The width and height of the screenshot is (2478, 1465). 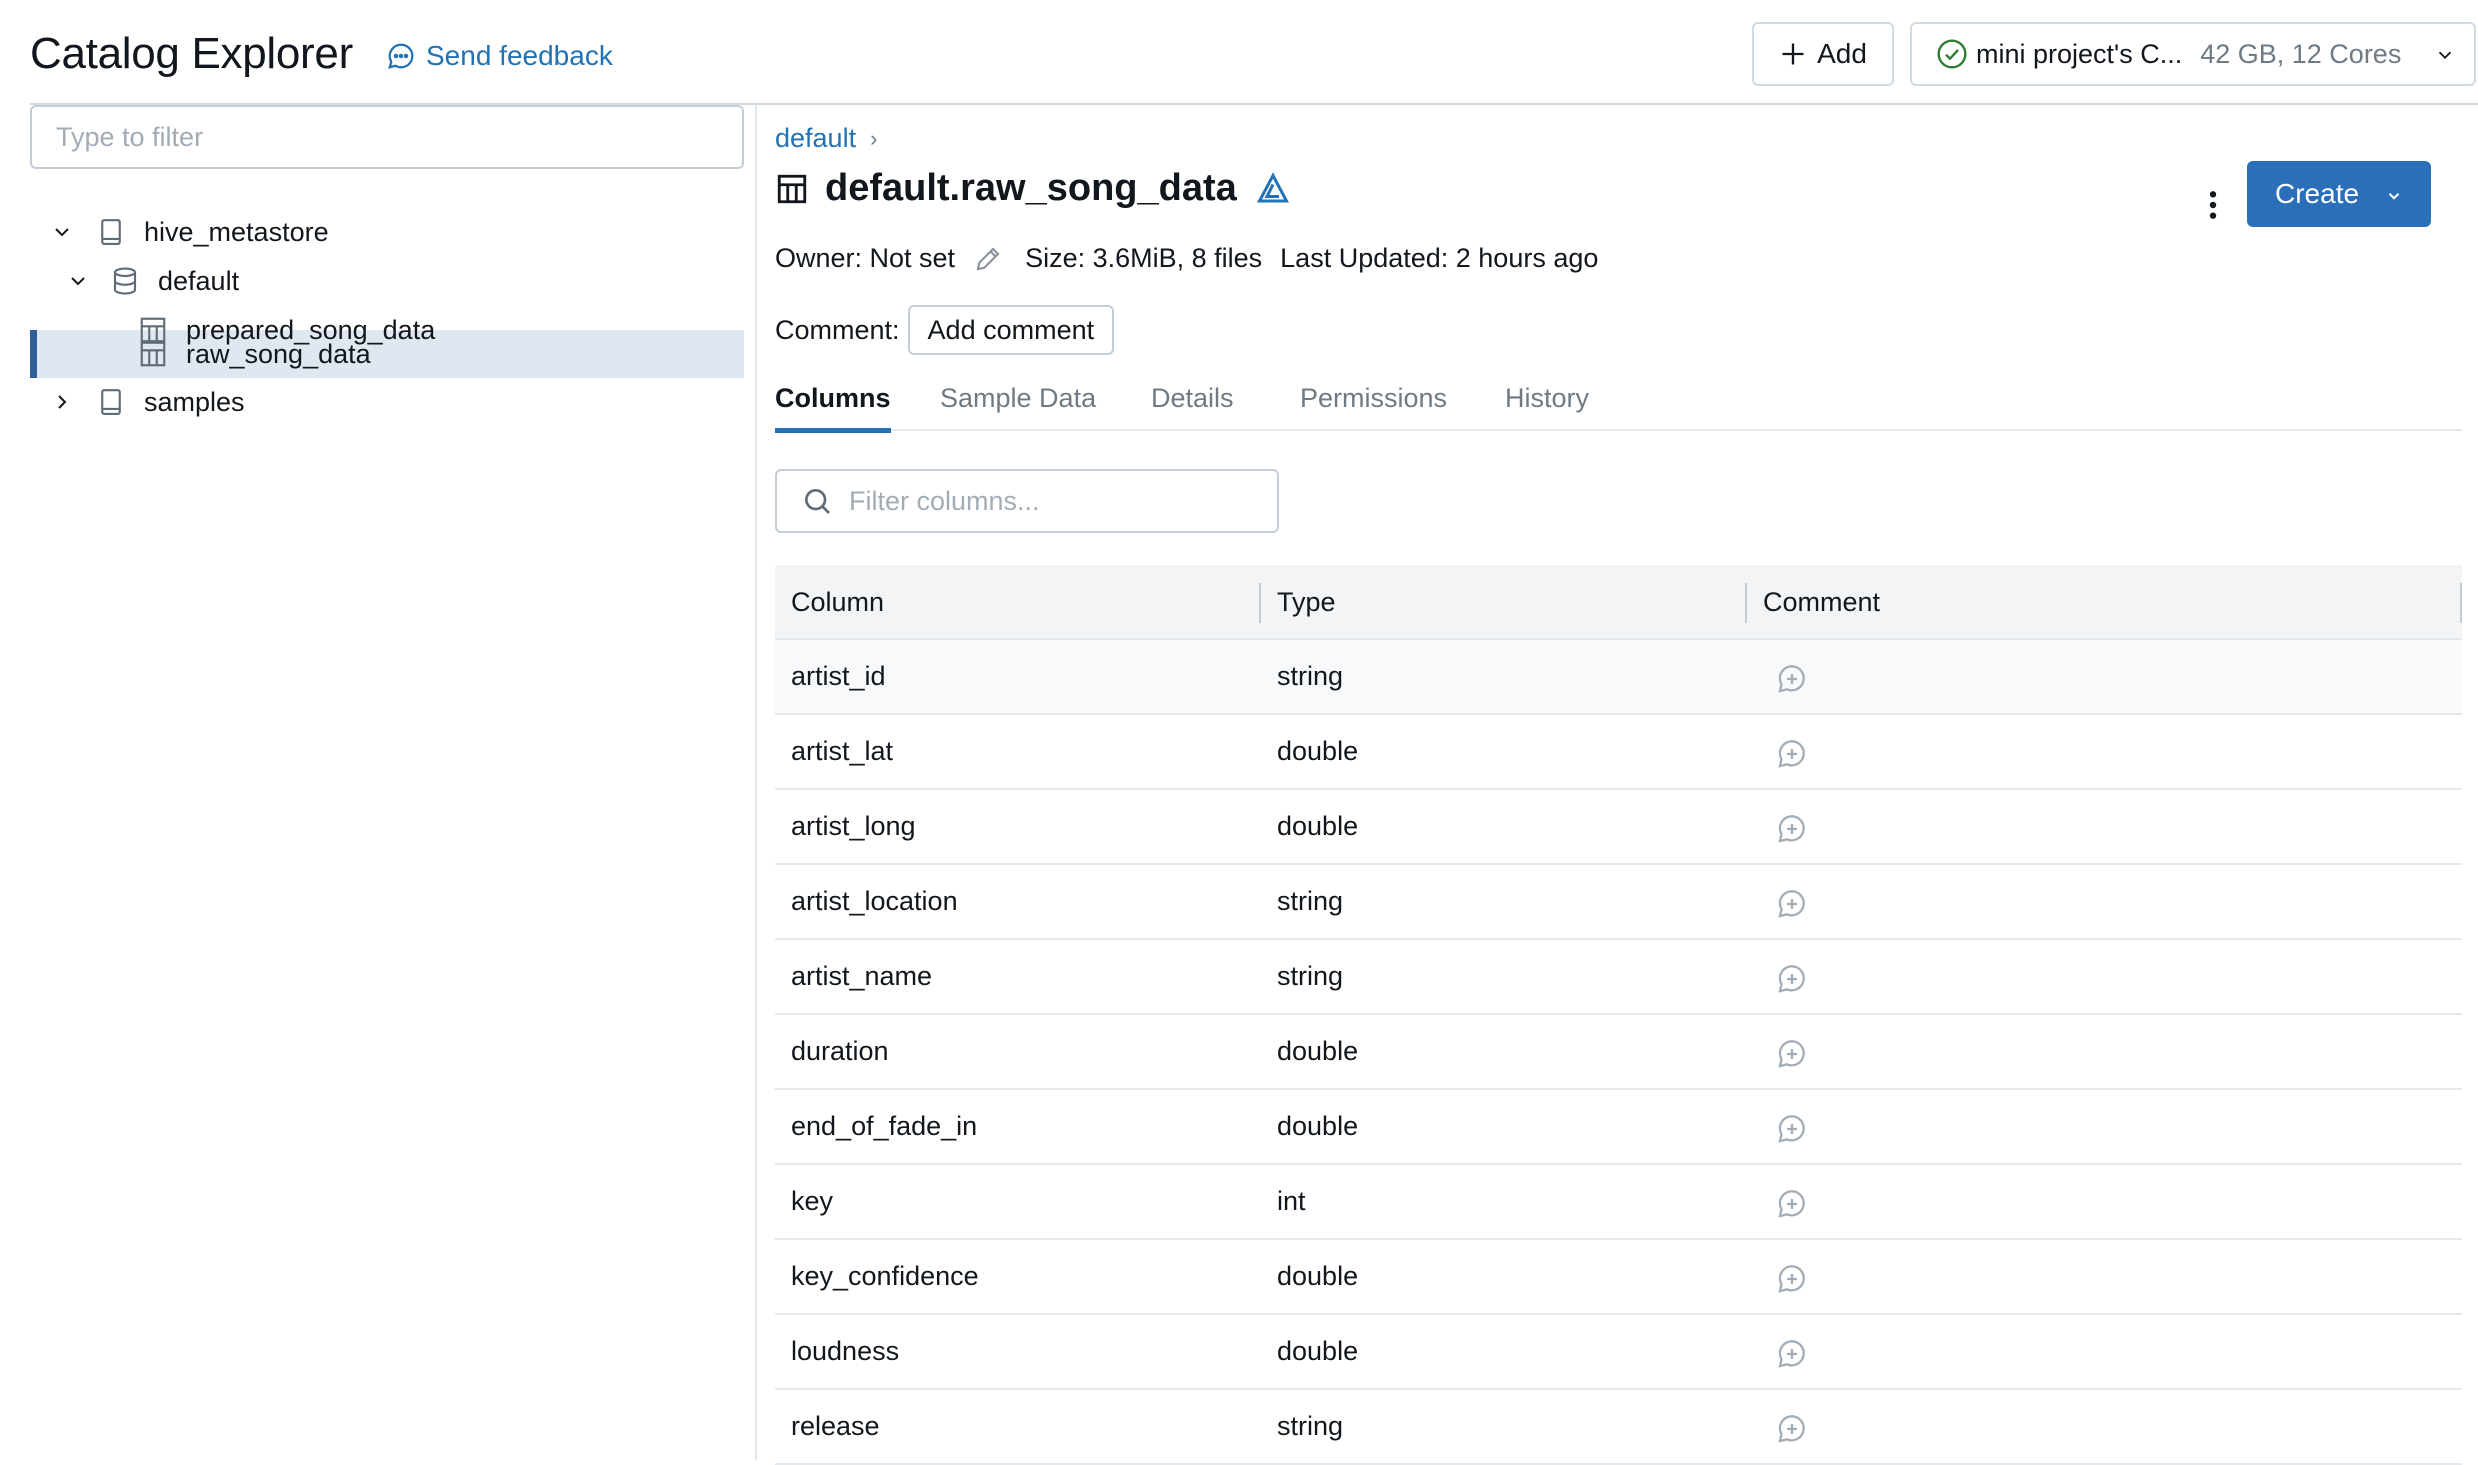 What do you see at coordinates (147, 402) in the screenshot?
I see `tree-item-samples: samples` at bounding box center [147, 402].